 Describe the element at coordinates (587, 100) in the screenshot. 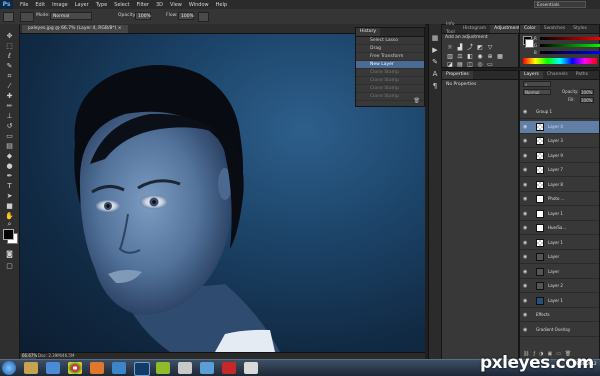

I see `layer-fill-input: 100%` at that location.